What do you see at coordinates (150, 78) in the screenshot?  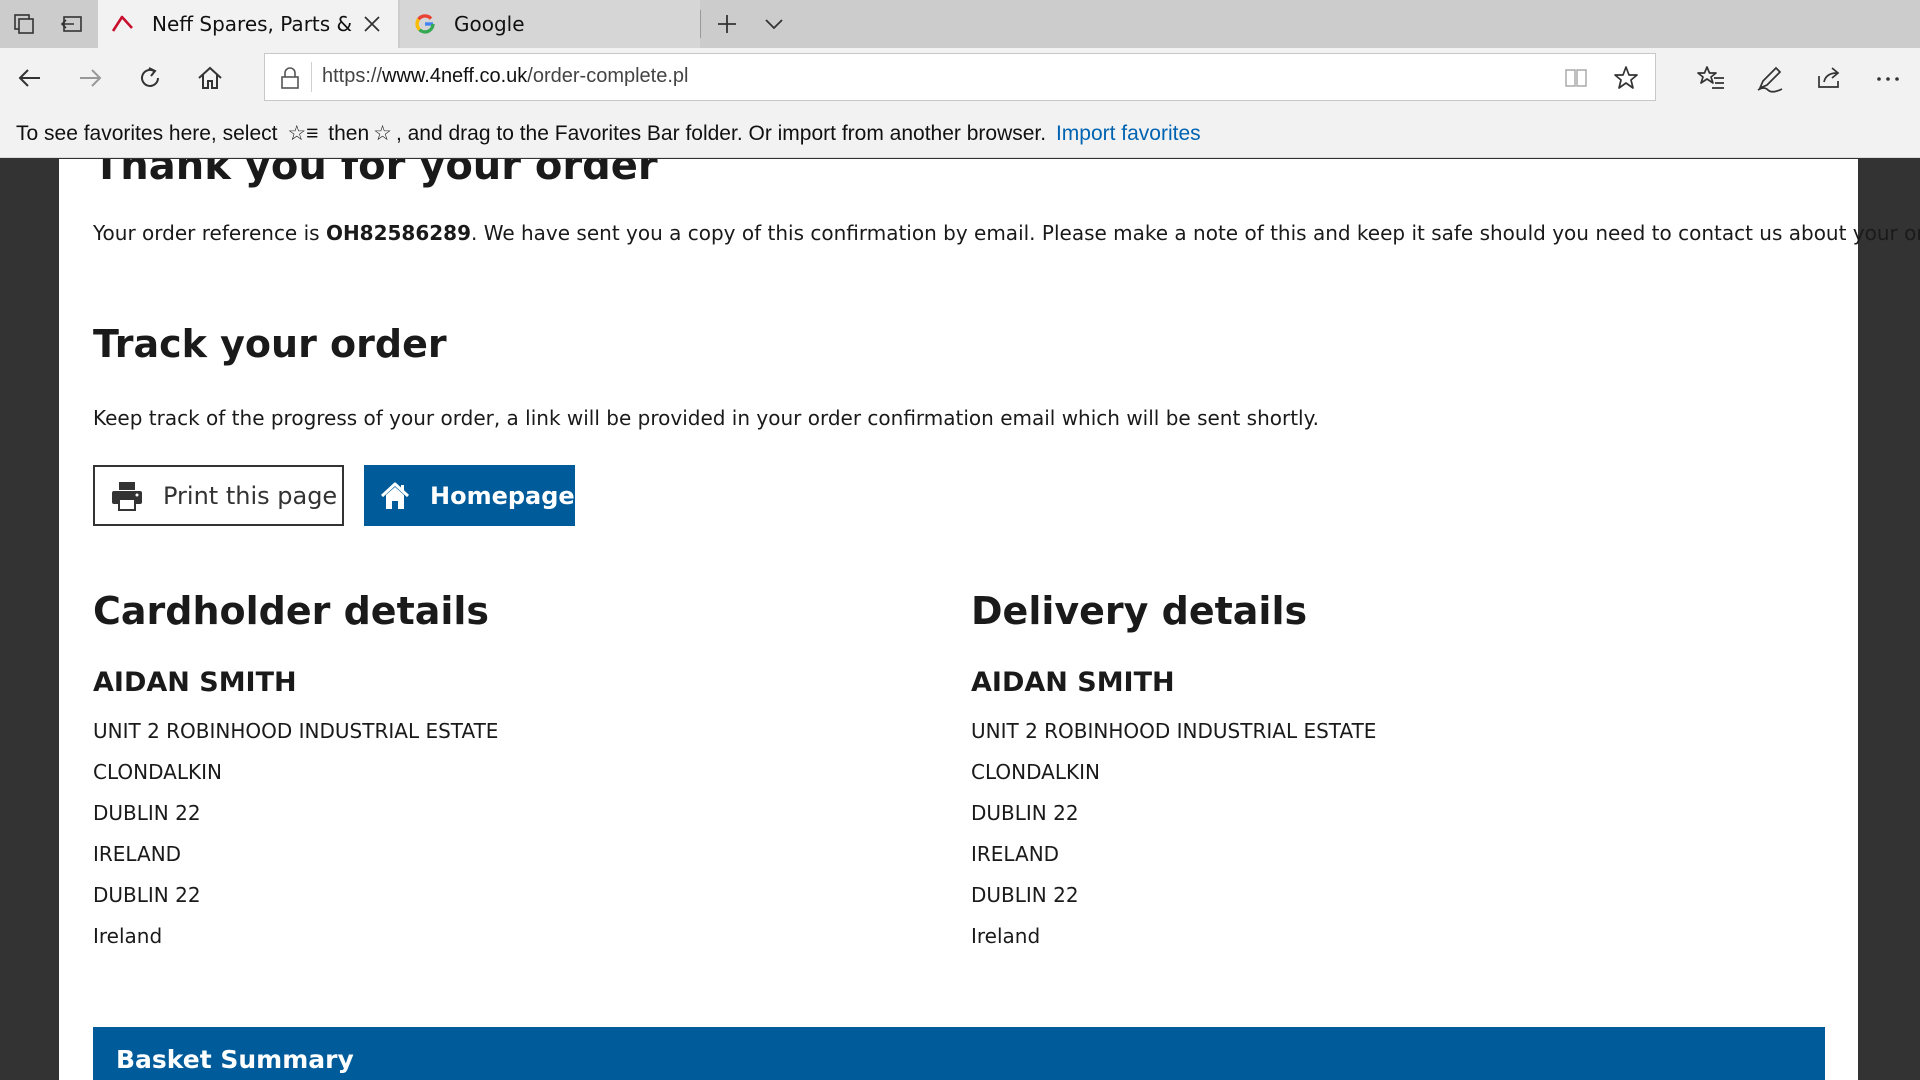 I see `refresh-icon` at bounding box center [150, 78].